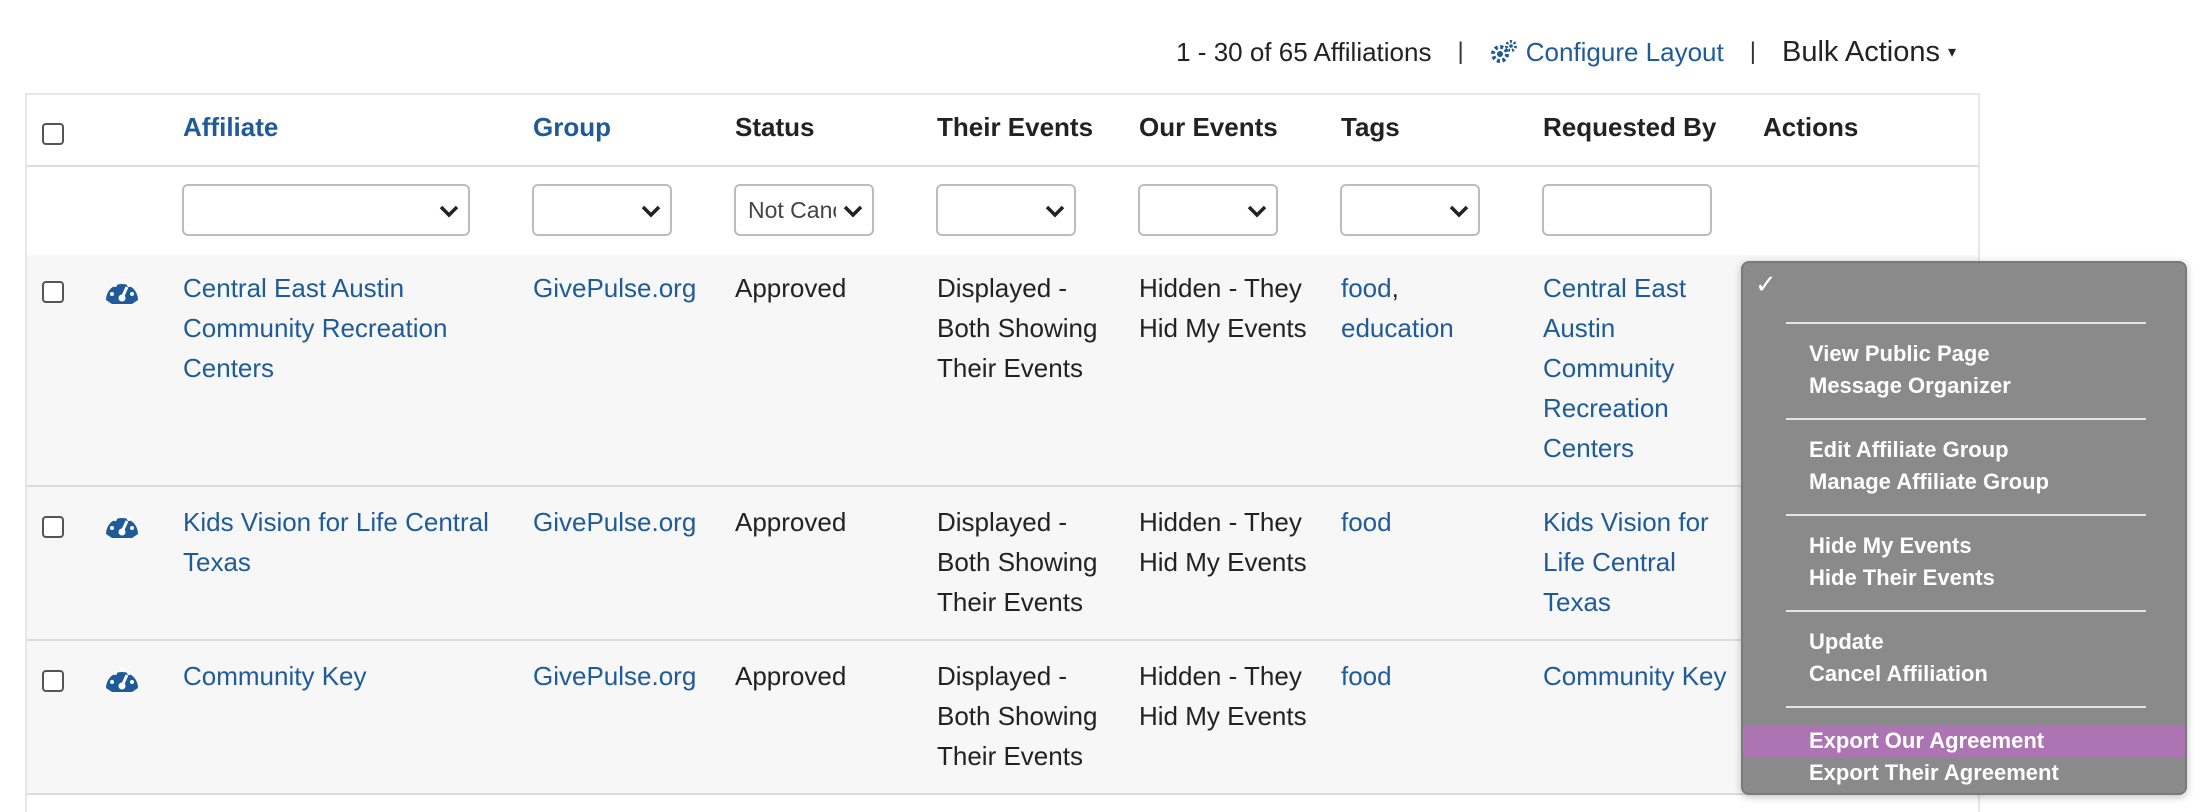 The height and width of the screenshot is (812, 2208). What do you see at coordinates (1964, 546) in the screenshot?
I see `menu-item-hide-my-events: Hide My Events` at bounding box center [1964, 546].